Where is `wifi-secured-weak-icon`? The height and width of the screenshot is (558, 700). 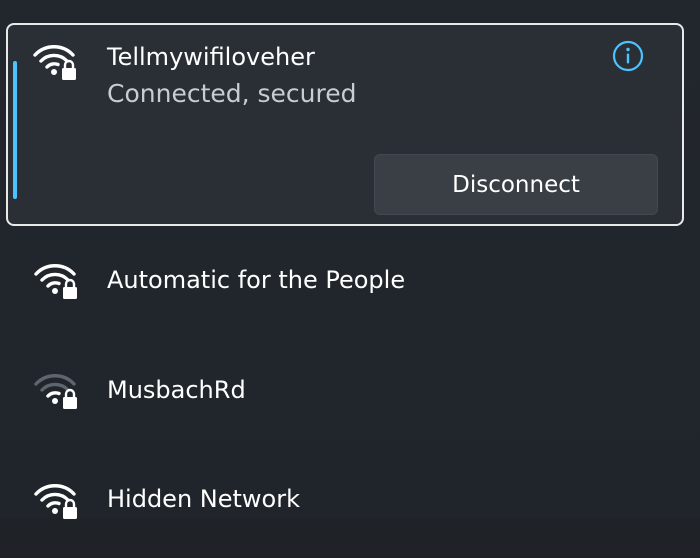
wifi-secured-weak-icon is located at coordinates (56, 390).